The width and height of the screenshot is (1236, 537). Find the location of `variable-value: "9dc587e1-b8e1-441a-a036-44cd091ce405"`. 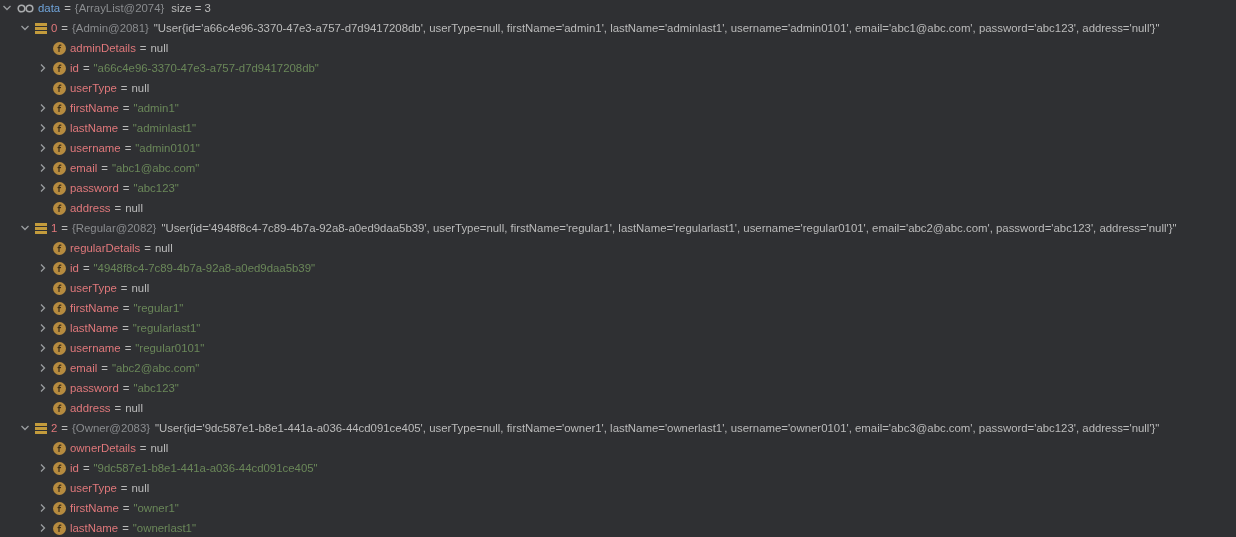

variable-value: "9dc587e1-b8e1-441a-a036-44cd091ce405" is located at coordinates (205, 468).